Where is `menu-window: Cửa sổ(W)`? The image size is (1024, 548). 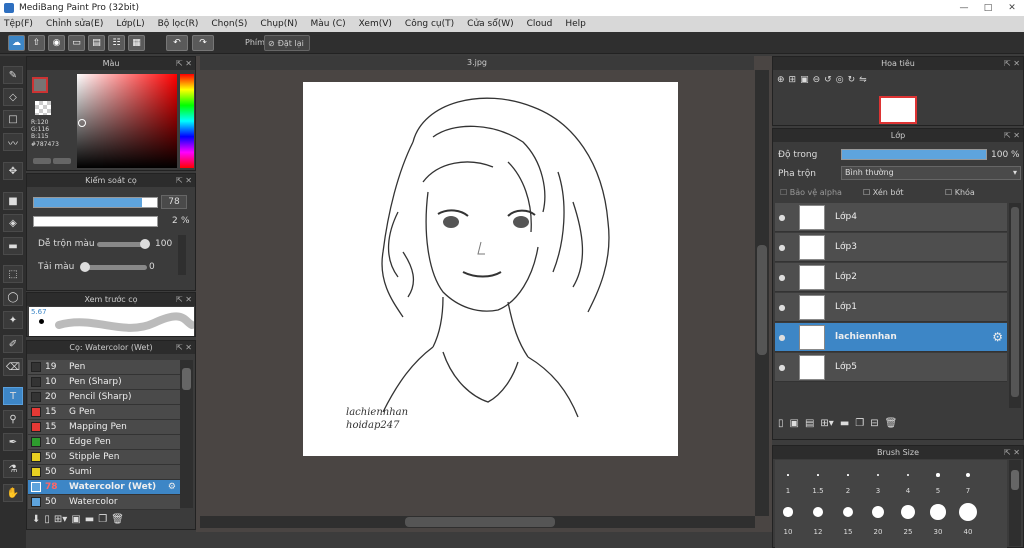 menu-window: Cửa sổ(W) is located at coordinates (490, 24).